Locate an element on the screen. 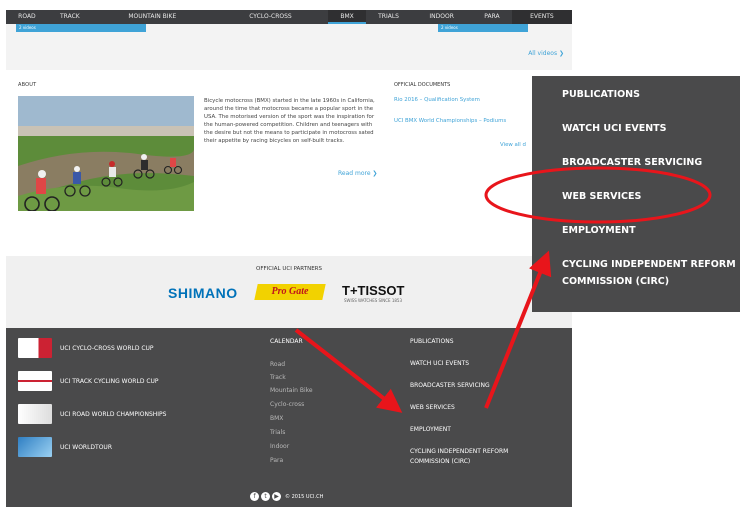 The image size is (740, 507). calendar-para: Para is located at coordinates (276, 460).